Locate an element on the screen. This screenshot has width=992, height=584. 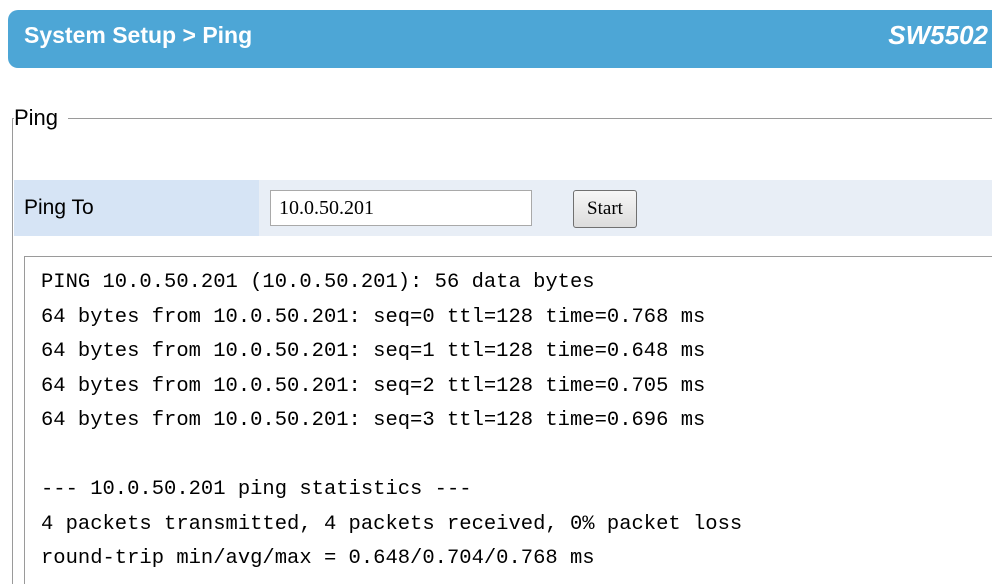
model-name: SW5502 is located at coordinates (938, 35).